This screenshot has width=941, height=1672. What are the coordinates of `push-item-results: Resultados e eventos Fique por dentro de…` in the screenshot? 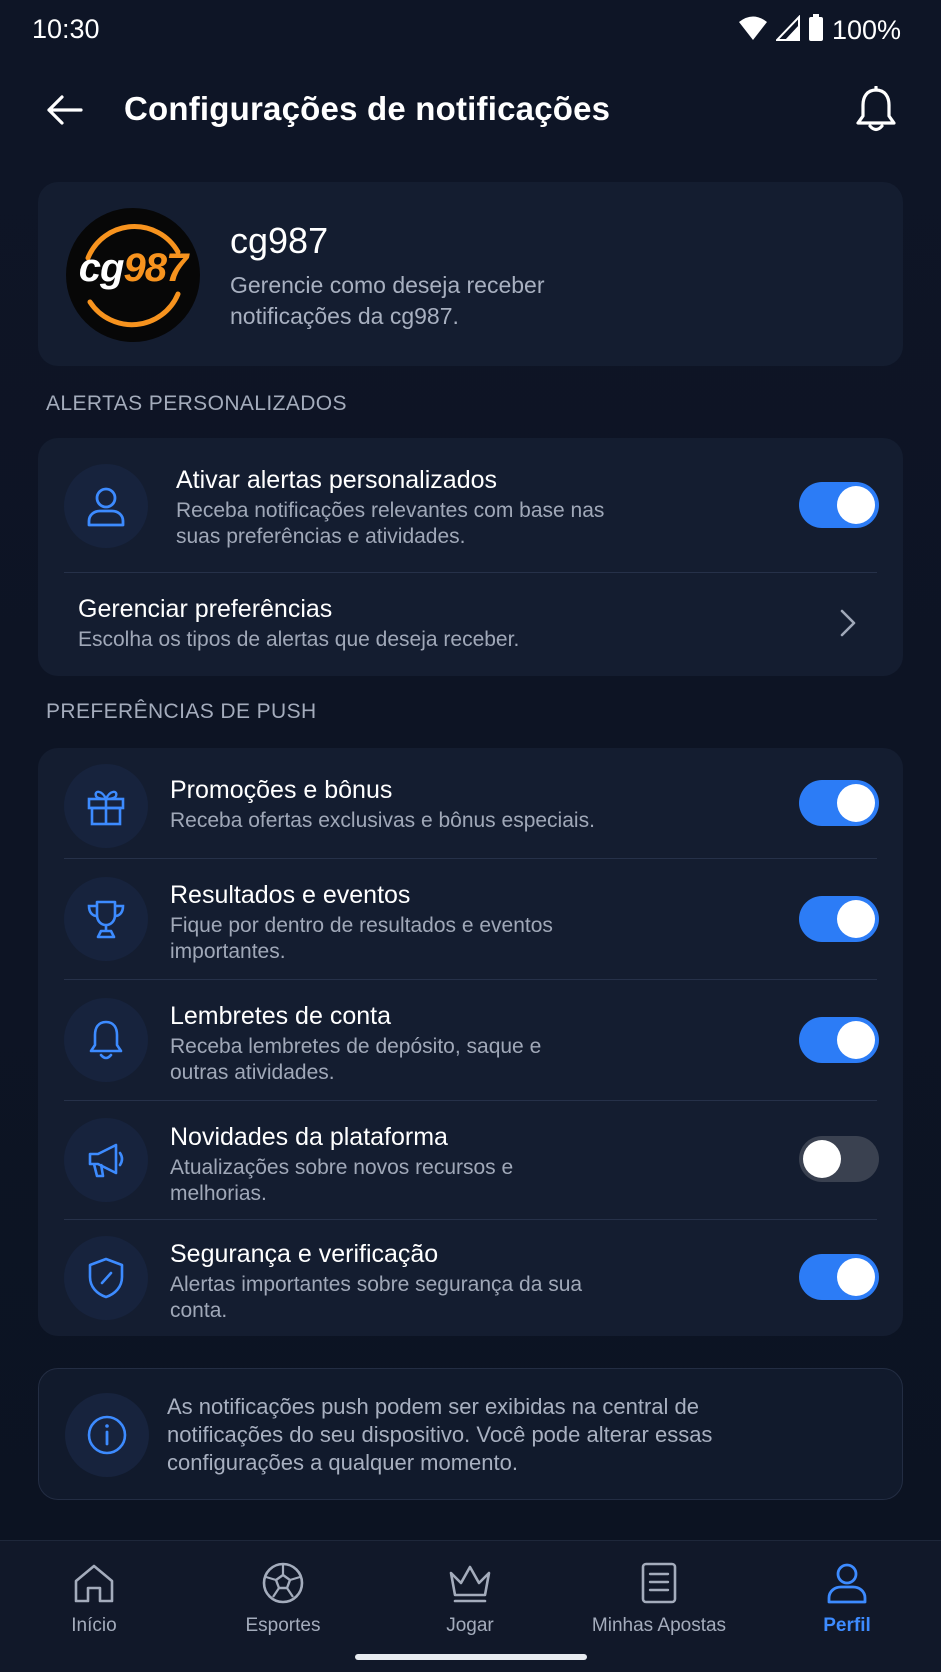 It's located at (470, 919).